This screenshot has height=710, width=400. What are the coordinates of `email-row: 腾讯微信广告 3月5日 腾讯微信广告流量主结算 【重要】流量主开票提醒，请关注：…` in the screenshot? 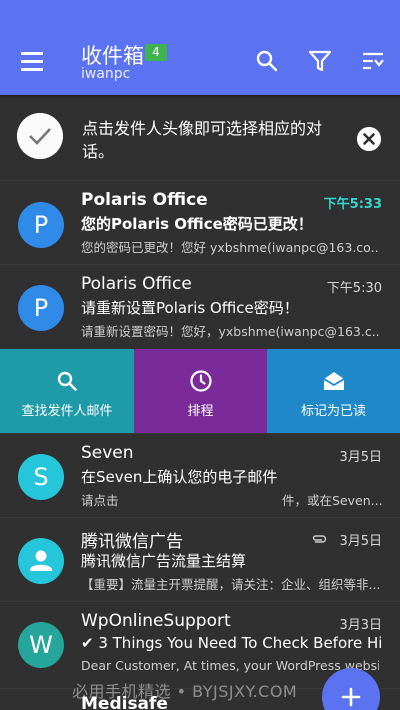 It's located at (200, 559).